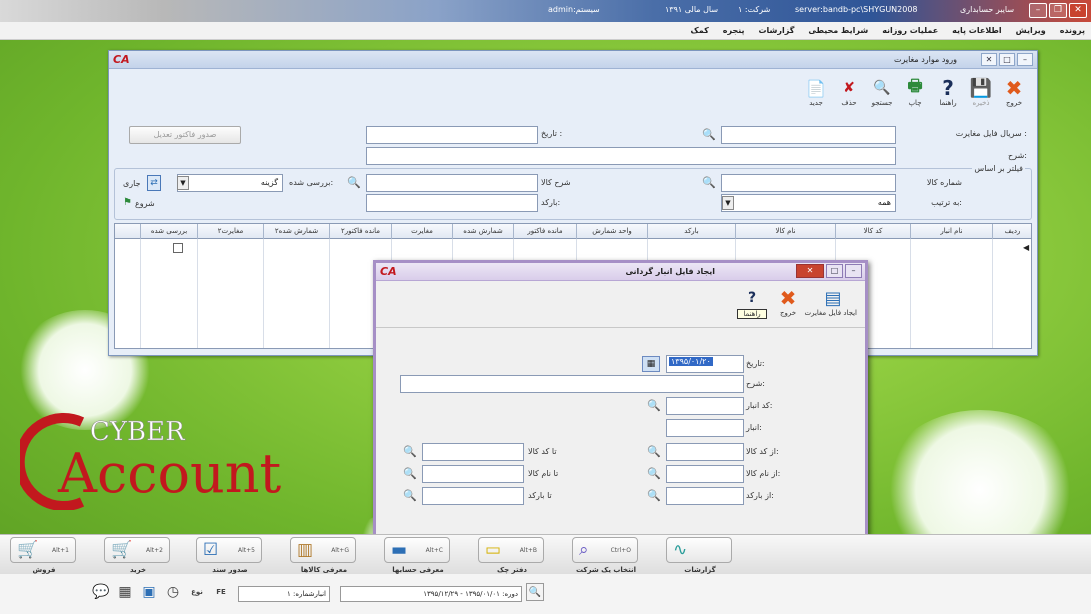  Describe the element at coordinates (229, 550) in the screenshot. I see `module-voucher: ☑ Alt+5` at that location.